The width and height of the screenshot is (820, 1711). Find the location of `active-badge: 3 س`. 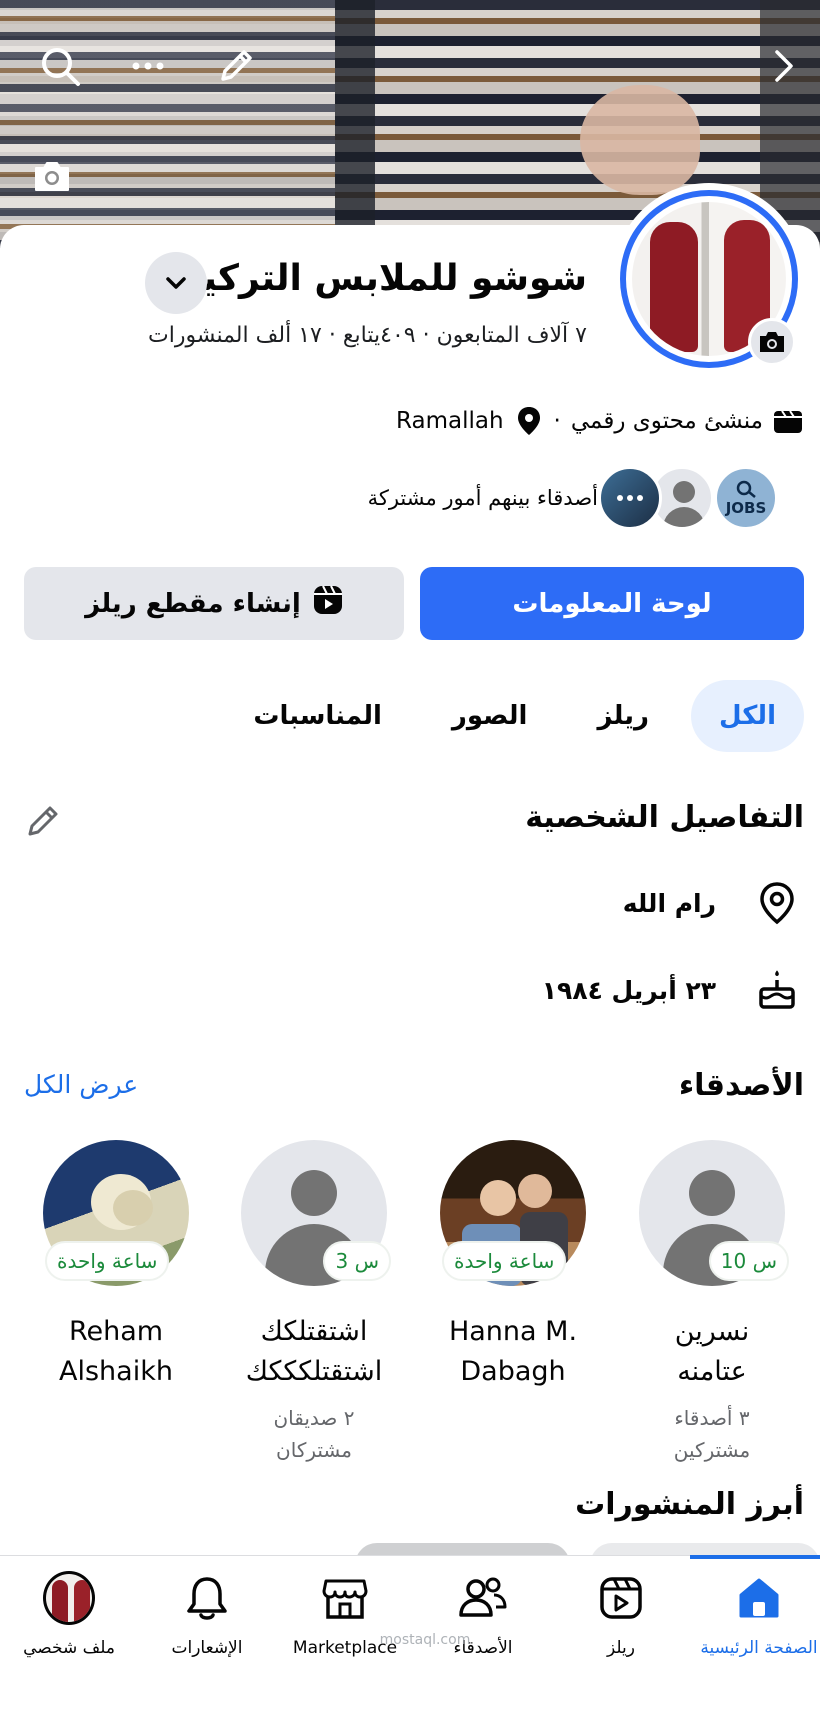

active-badge: 3 س is located at coordinates (357, 1261).